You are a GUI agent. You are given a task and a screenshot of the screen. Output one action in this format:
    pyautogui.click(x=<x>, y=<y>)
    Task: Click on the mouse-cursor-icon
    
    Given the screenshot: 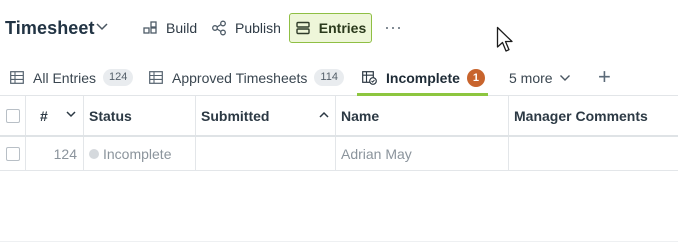 What is the action you would take?
    pyautogui.click(x=504, y=39)
    